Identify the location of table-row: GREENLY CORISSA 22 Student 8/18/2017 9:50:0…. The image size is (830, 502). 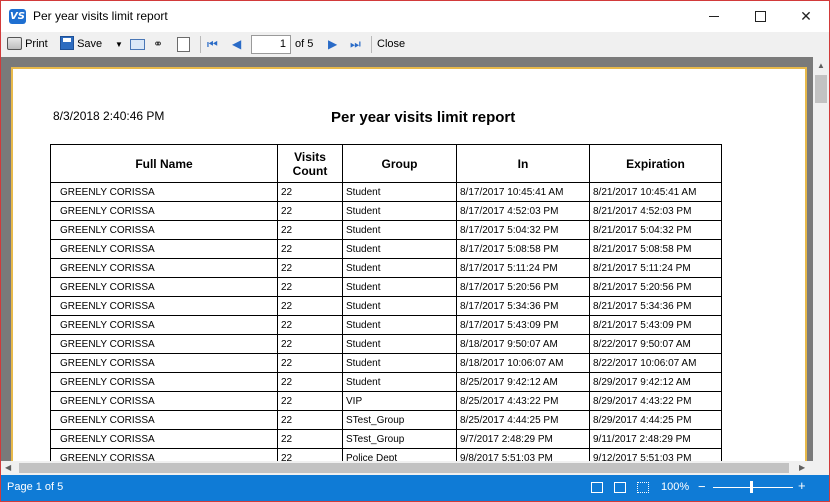
(386, 344).